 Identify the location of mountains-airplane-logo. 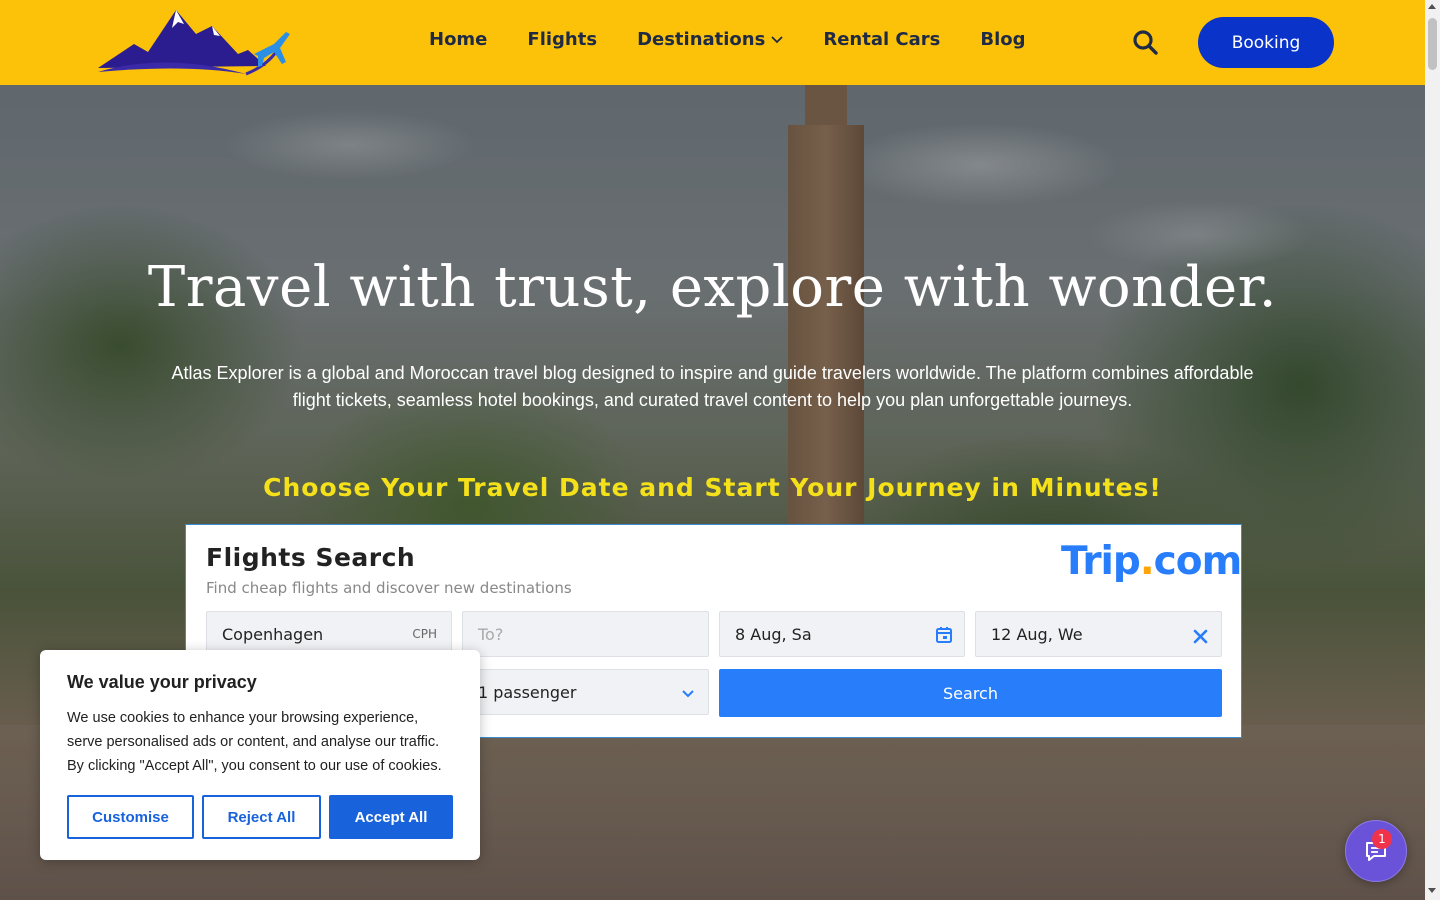
(193, 41).